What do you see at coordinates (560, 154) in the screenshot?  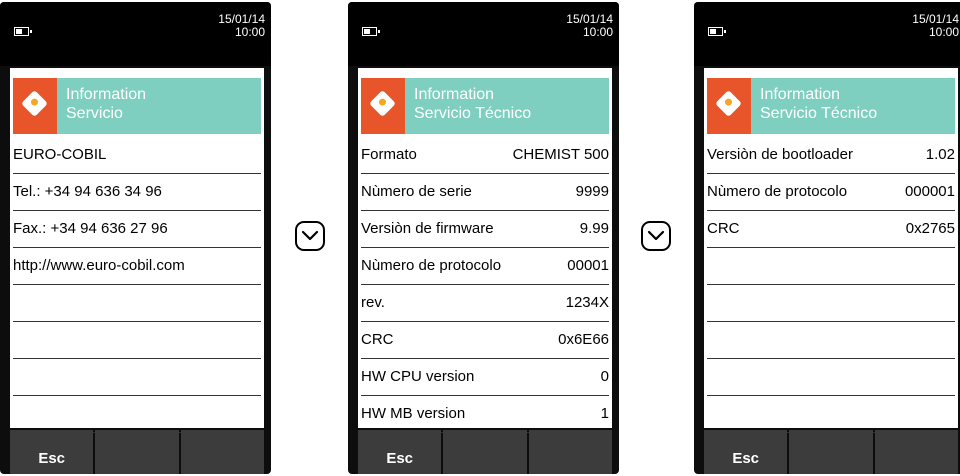 I see `row-value: CHEMIST 500` at bounding box center [560, 154].